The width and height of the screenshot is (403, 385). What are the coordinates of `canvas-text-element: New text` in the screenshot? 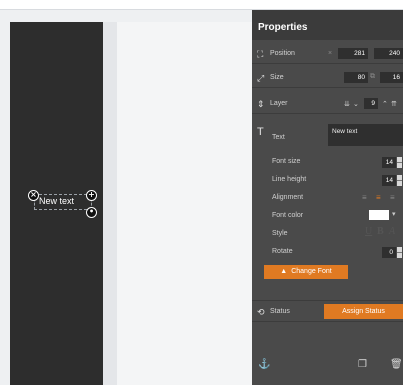 It's located at (63, 202).